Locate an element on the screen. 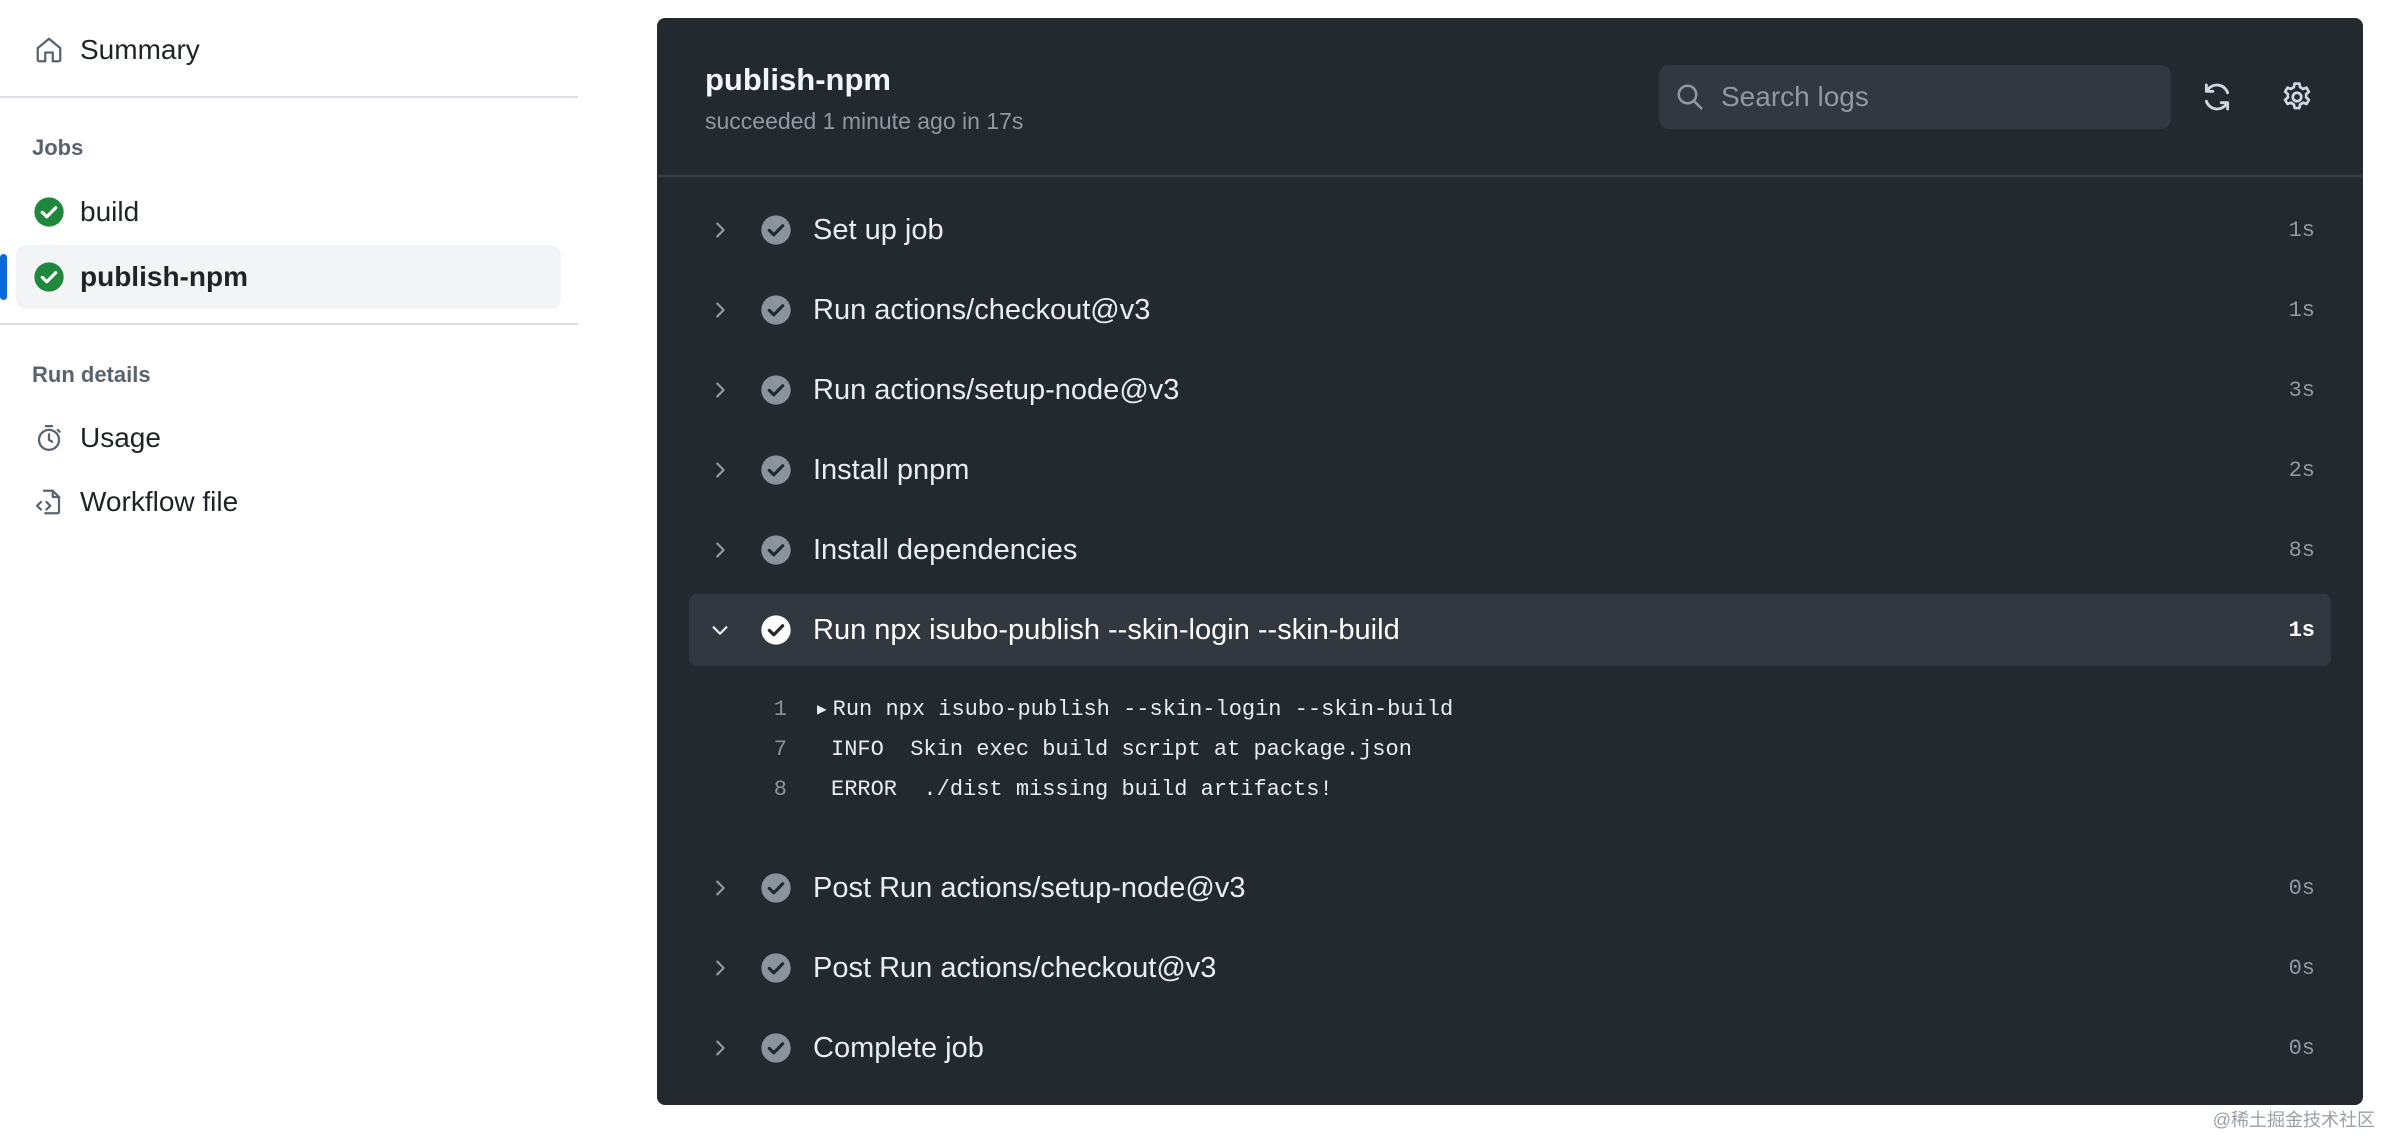 The width and height of the screenshot is (2383, 1136). step-duration: 2s is located at coordinates (2301, 470).